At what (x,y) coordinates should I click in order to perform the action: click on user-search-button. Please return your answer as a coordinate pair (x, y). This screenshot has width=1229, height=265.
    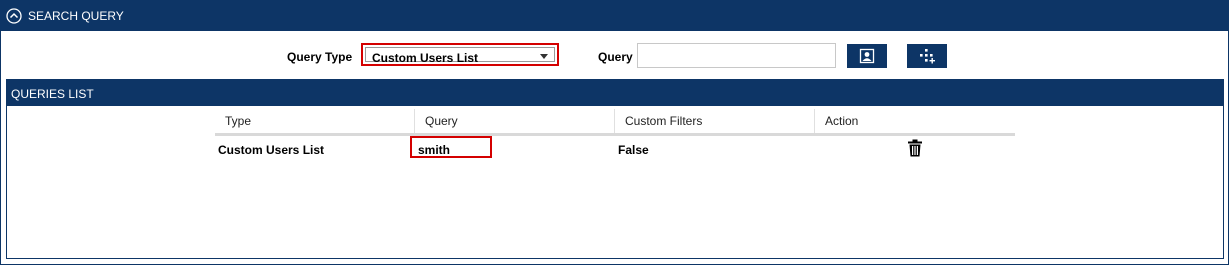
    Looking at the image, I should click on (867, 56).